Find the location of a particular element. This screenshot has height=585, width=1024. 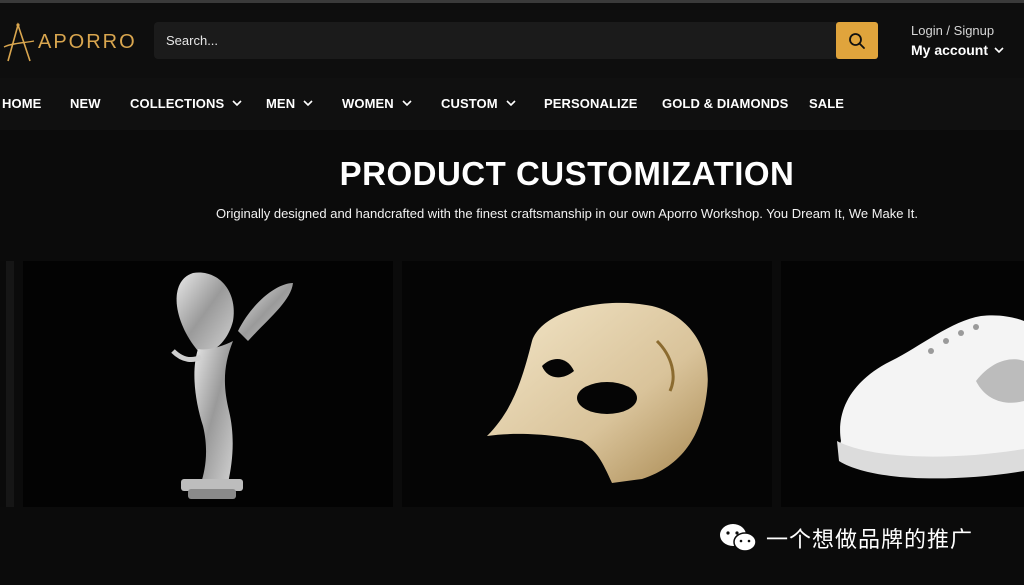

nav-home: HOME is located at coordinates (21, 103).